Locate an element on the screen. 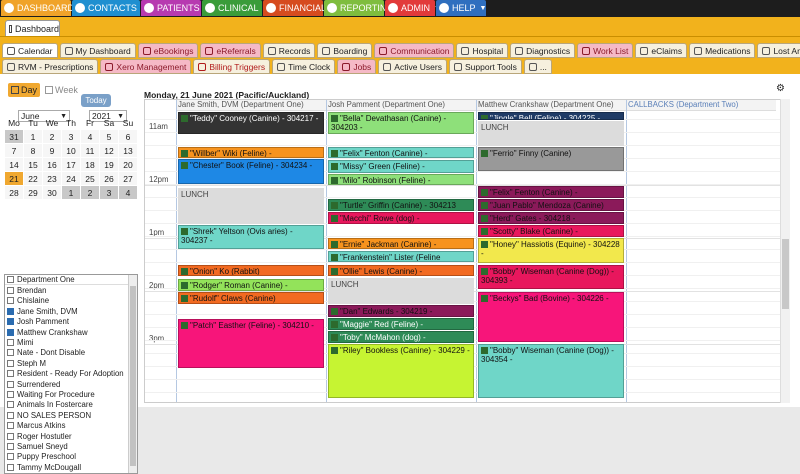 The image size is (800, 474). tab-communication: Communication is located at coordinates (414, 50).